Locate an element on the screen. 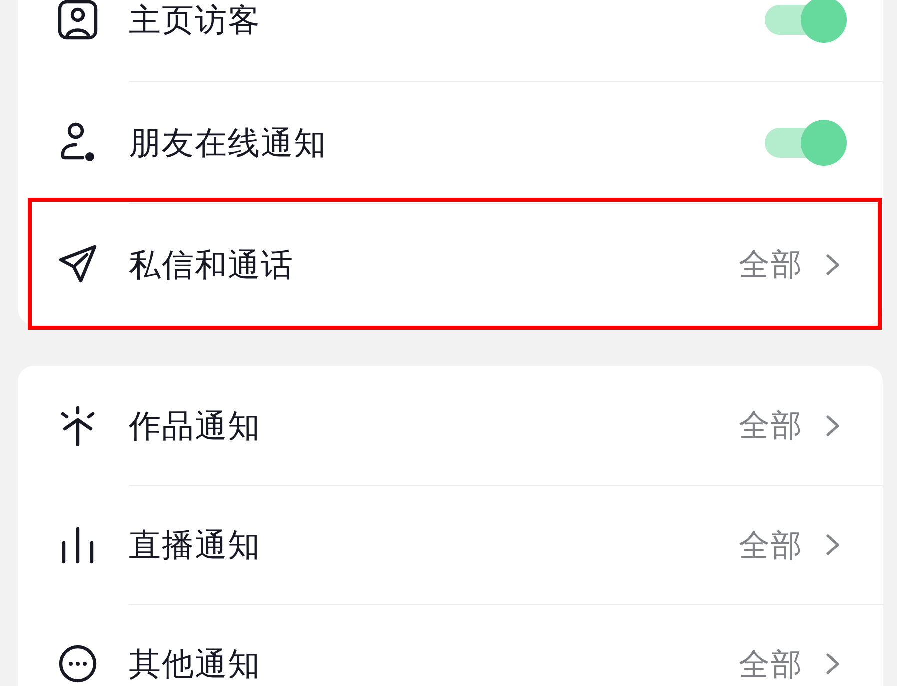 The width and height of the screenshot is (897, 686). setting-label: 私信和通话 is located at coordinates (212, 264).